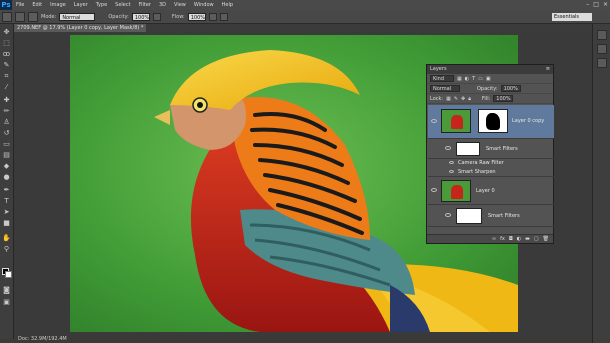  I want to click on filter-row-smart-sharpen: Smart Sharpen, so click(491, 172).